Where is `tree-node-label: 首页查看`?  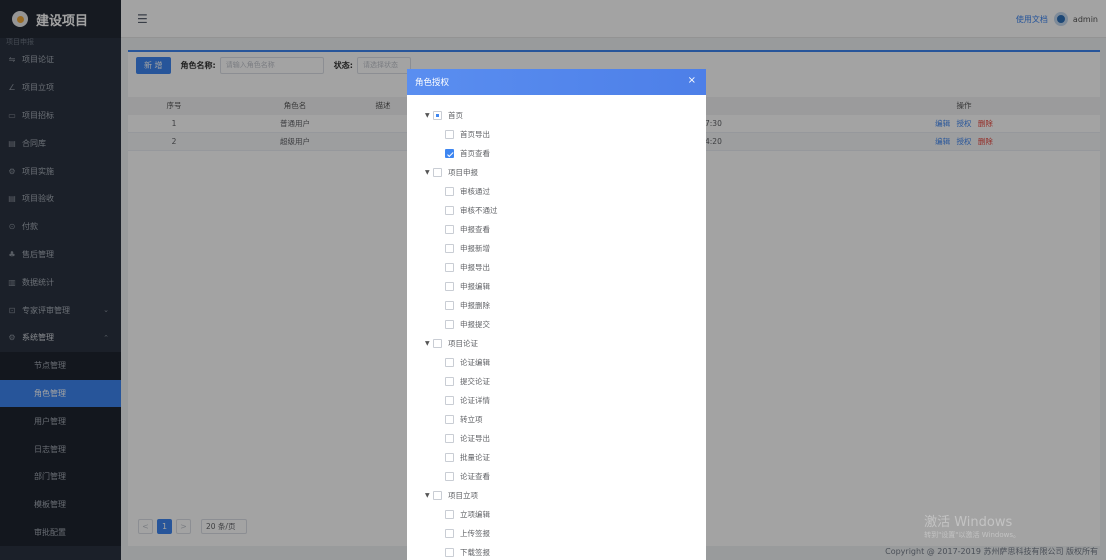
tree-node-label: 首页查看 is located at coordinates (475, 153).